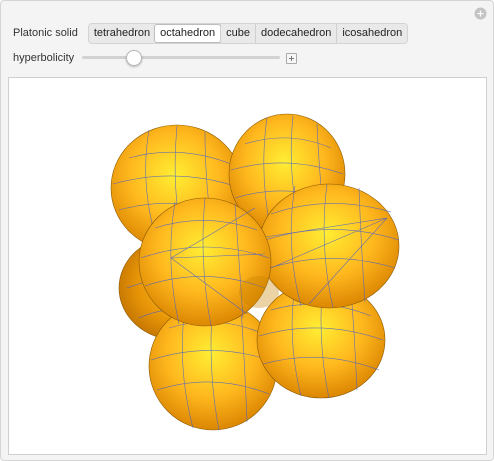 The image size is (494, 461). I want to click on hyperbolicity-control-row: hyperbolicity, so click(155, 58).